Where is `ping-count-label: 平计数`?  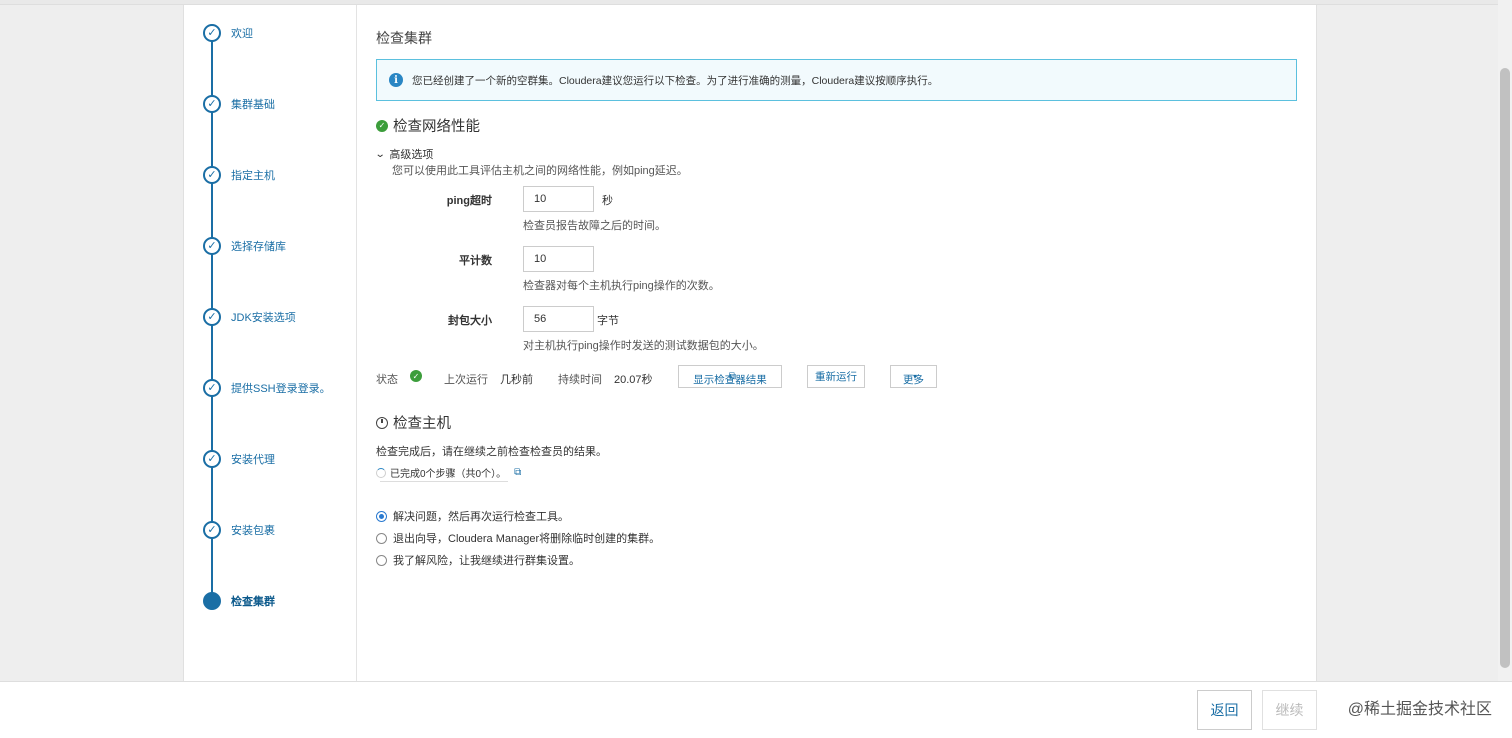
ping-count-label: 平计数 is located at coordinates (475, 261).